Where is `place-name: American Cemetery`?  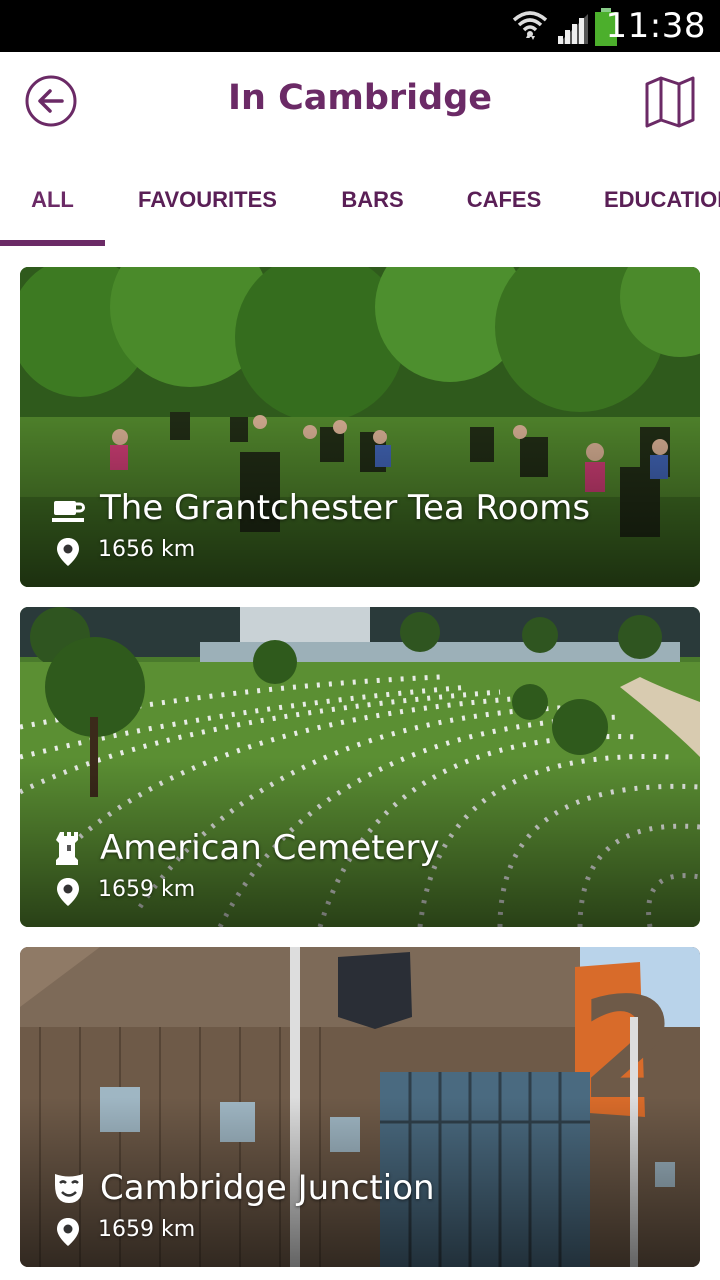
place-name: American Cemetery is located at coordinates (270, 848).